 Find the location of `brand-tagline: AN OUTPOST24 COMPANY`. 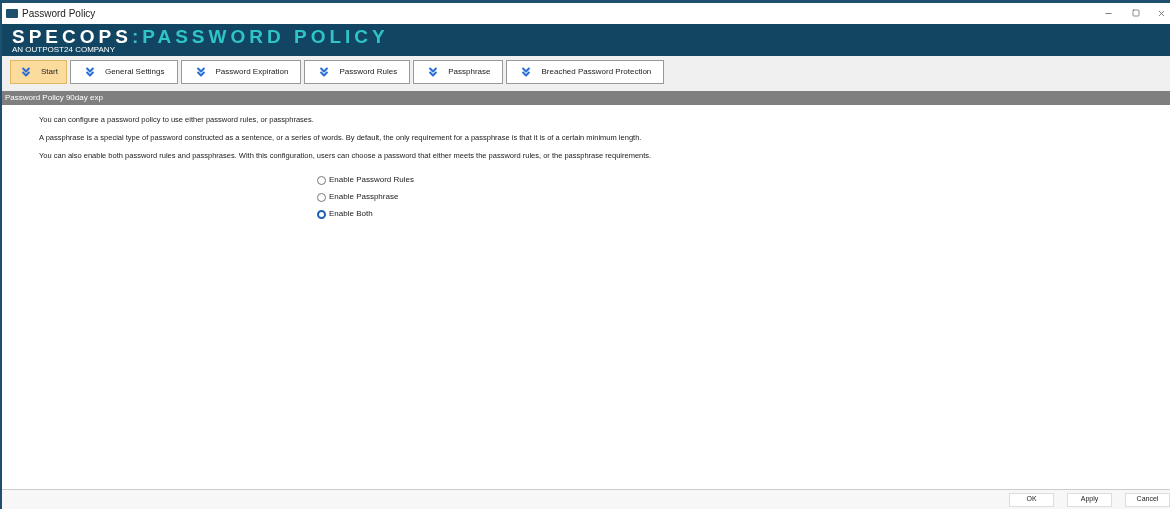

brand-tagline: AN OUTPOST24 COMPANY is located at coordinates (64, 49).